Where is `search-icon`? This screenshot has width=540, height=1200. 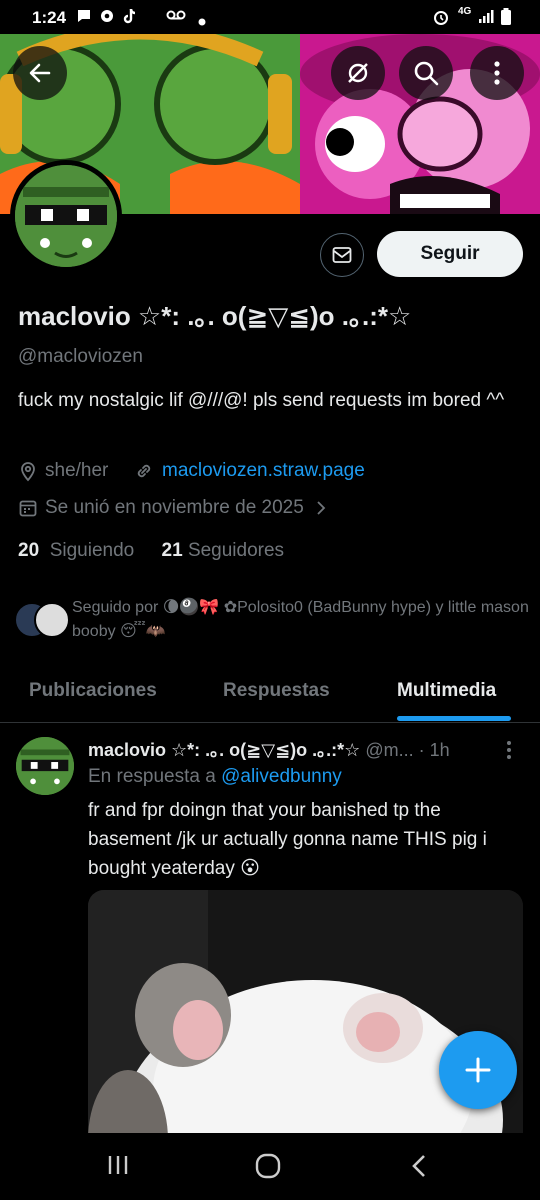
search-icon is located at coordinates (426, 73).